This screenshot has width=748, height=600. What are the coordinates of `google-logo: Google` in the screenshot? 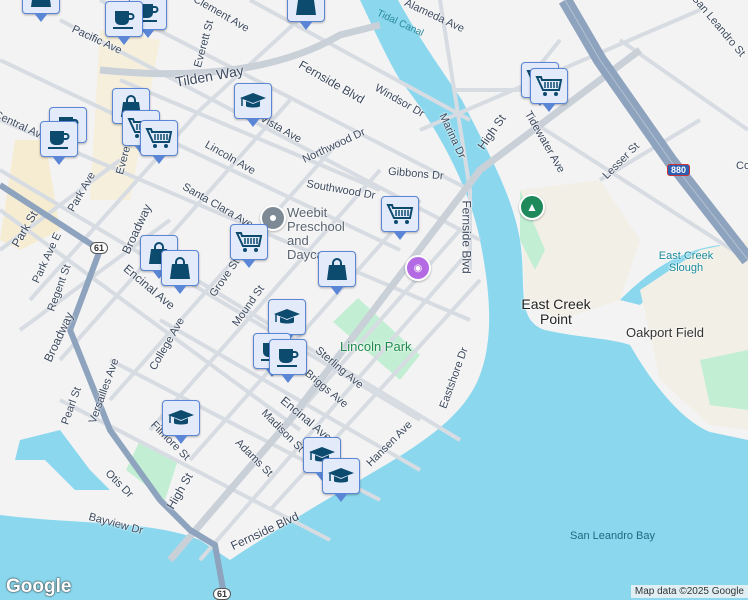 It's located at (39, 586).